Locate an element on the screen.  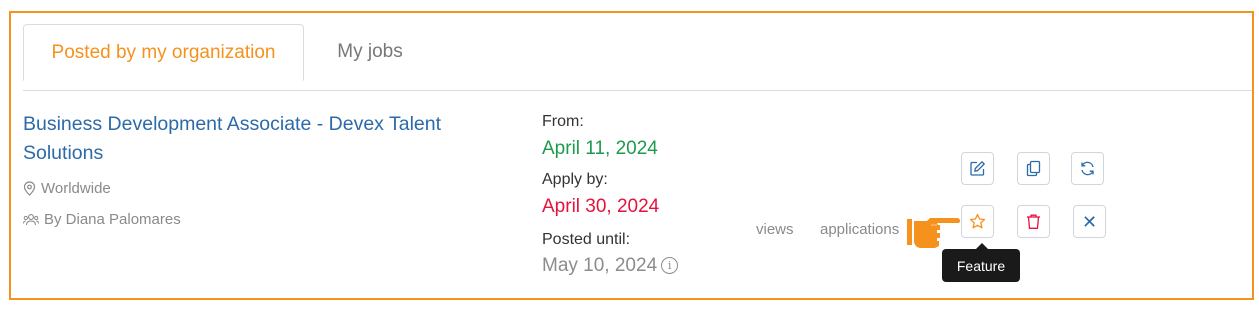
posted-until-date: May 10, 2024 i is located at coordinates (610, 266).